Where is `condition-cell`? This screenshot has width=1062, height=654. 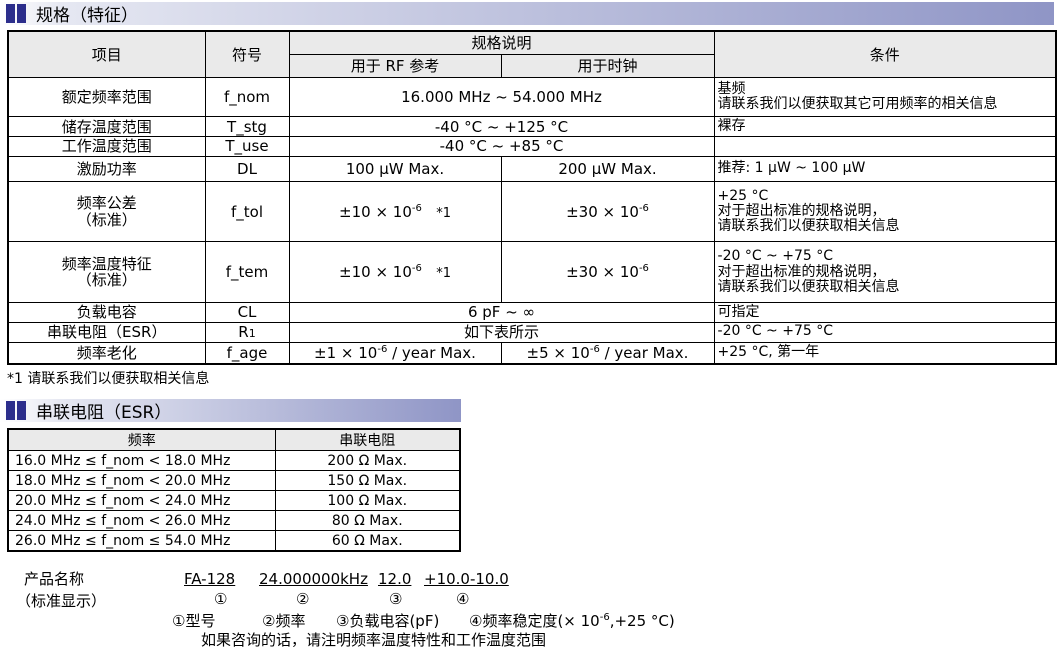 condition-cell is located at coordinates (885, 147).